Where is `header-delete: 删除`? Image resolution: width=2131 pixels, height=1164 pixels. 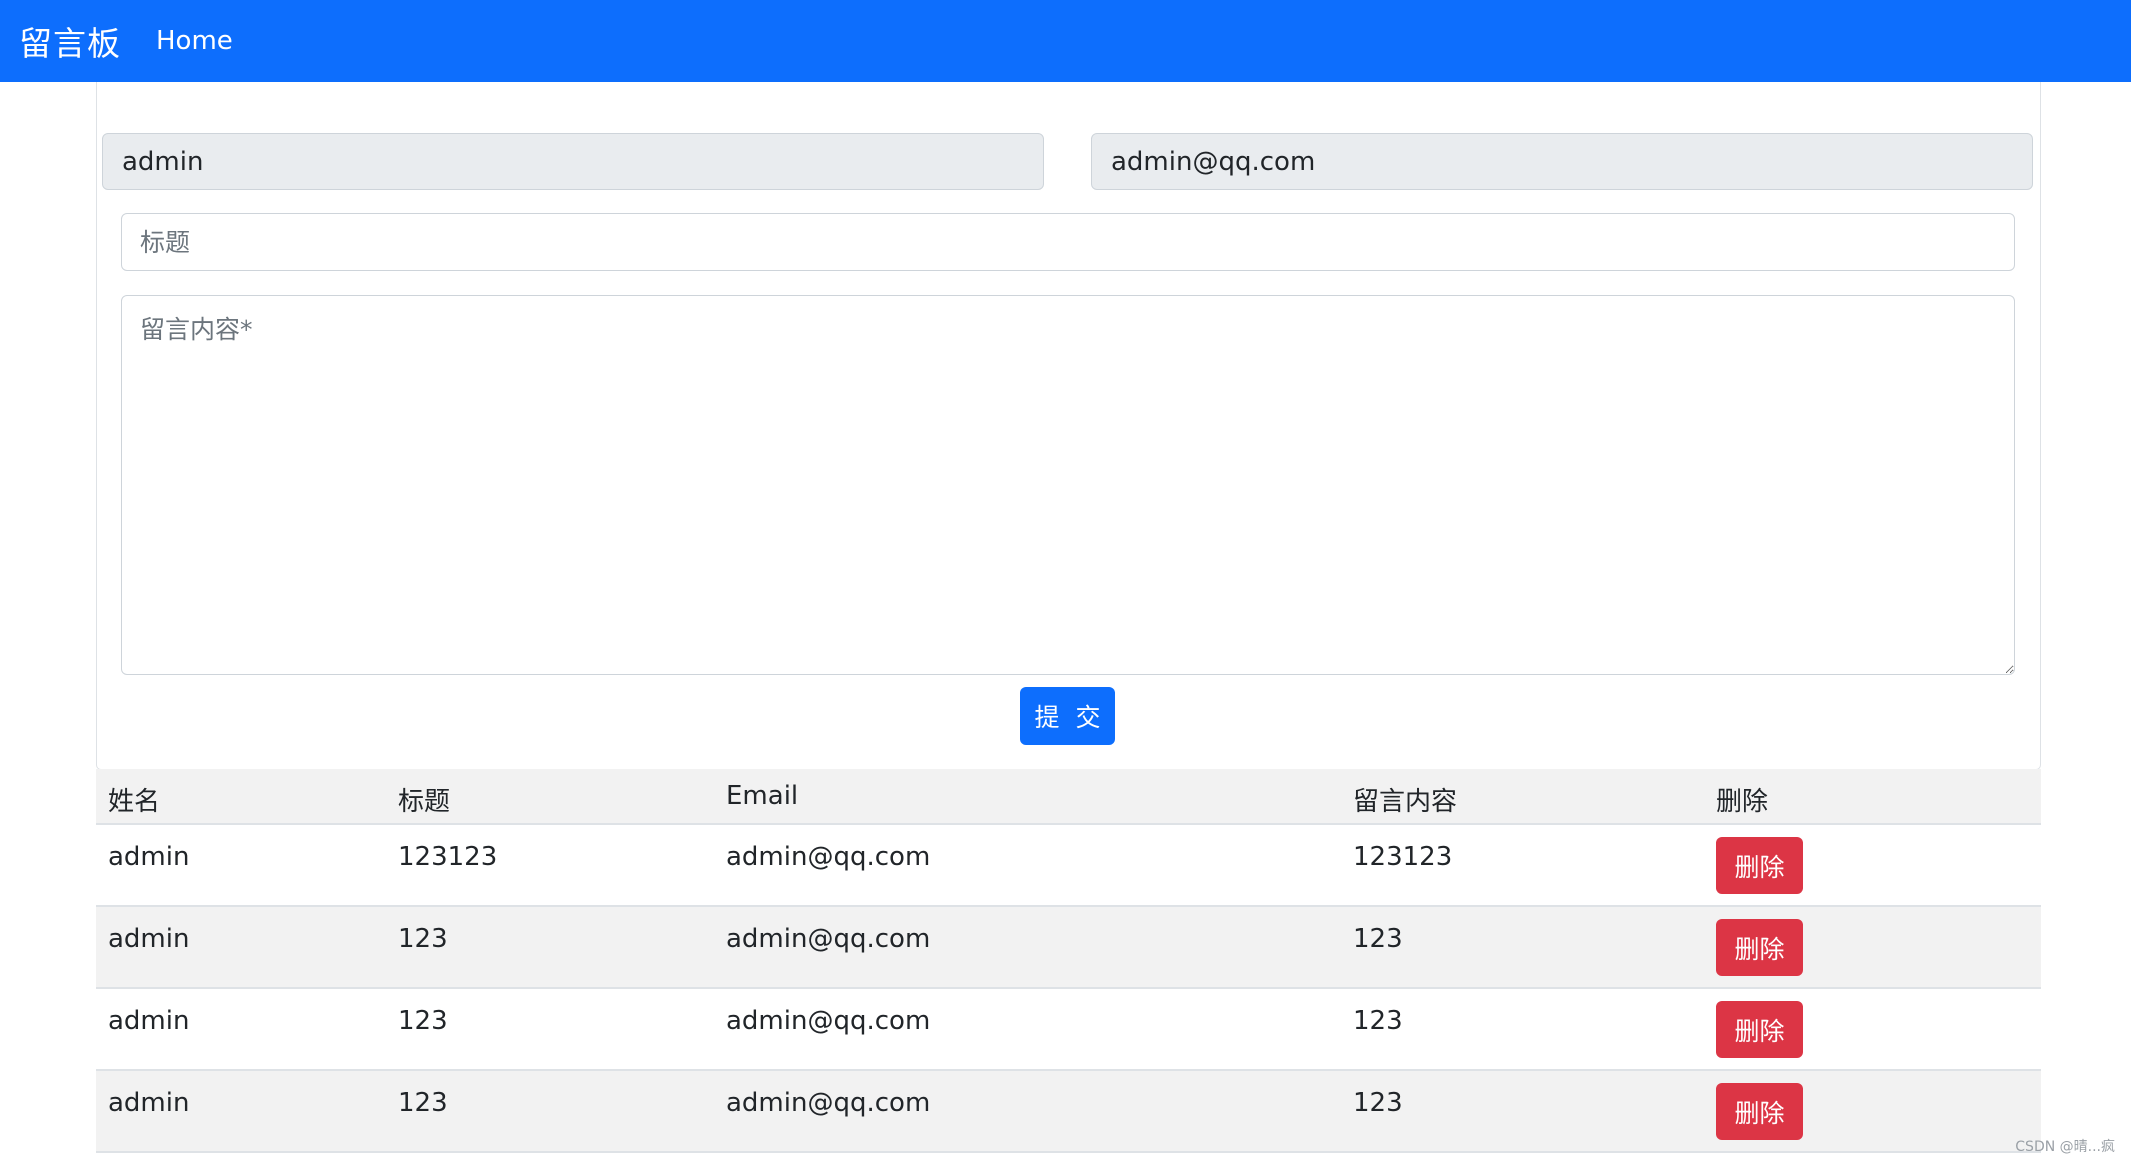 header-delete: 删除 is located at coordinates (1742, 802).